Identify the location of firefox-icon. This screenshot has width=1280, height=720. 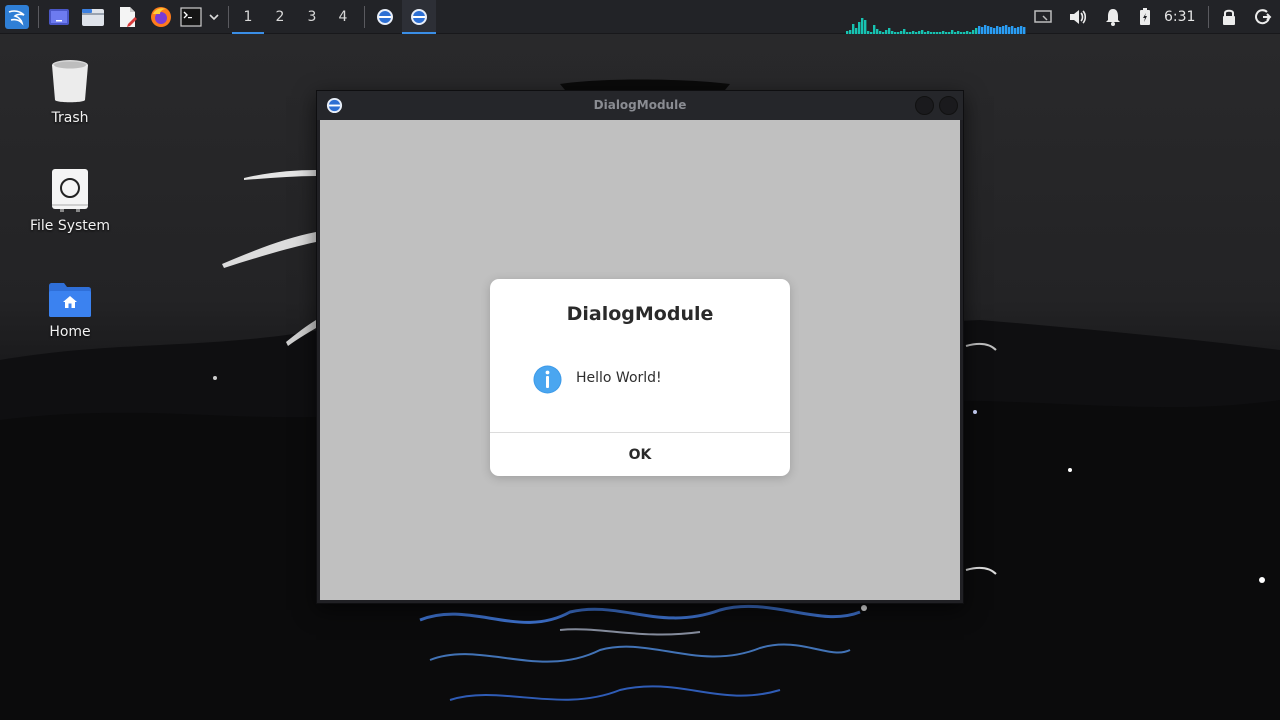
(161, 17).